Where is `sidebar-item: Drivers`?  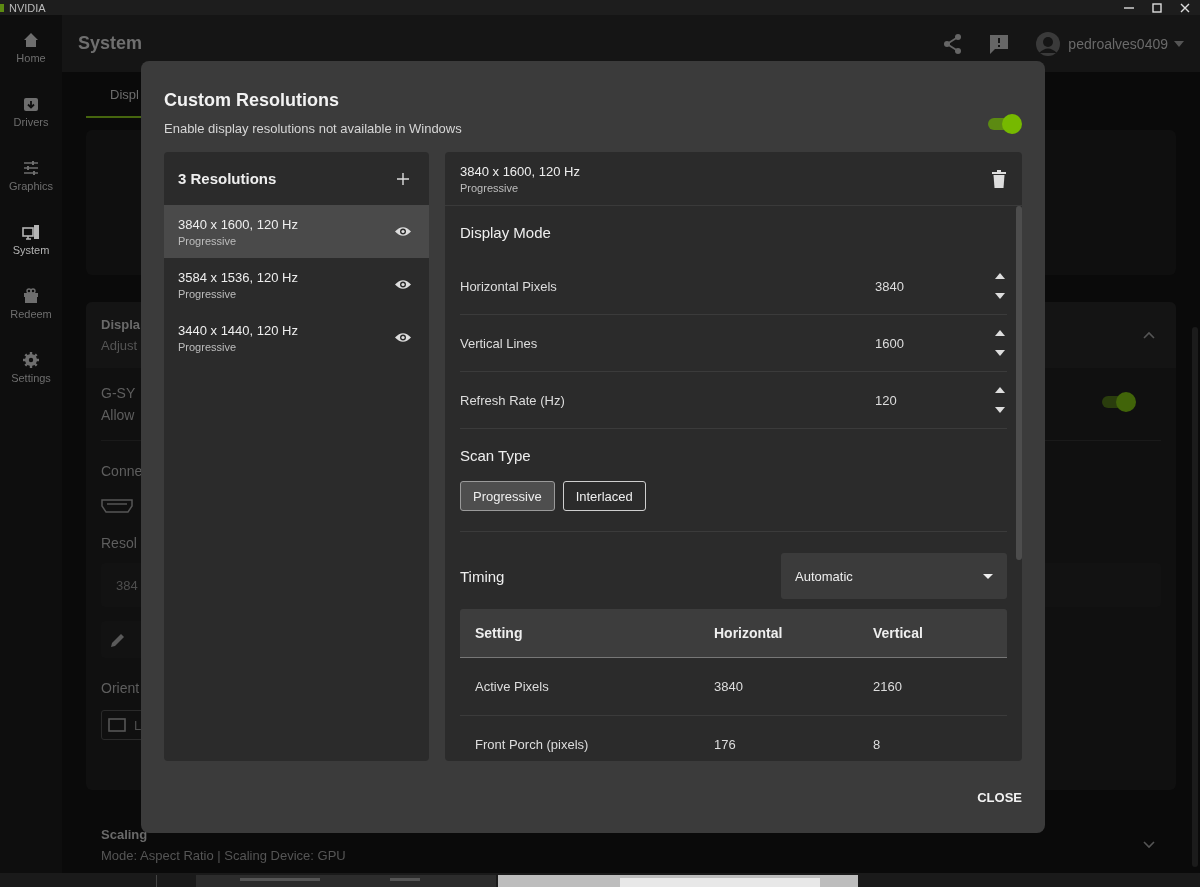
sidebar-item: Drivers is located at coordinates (31, 111).